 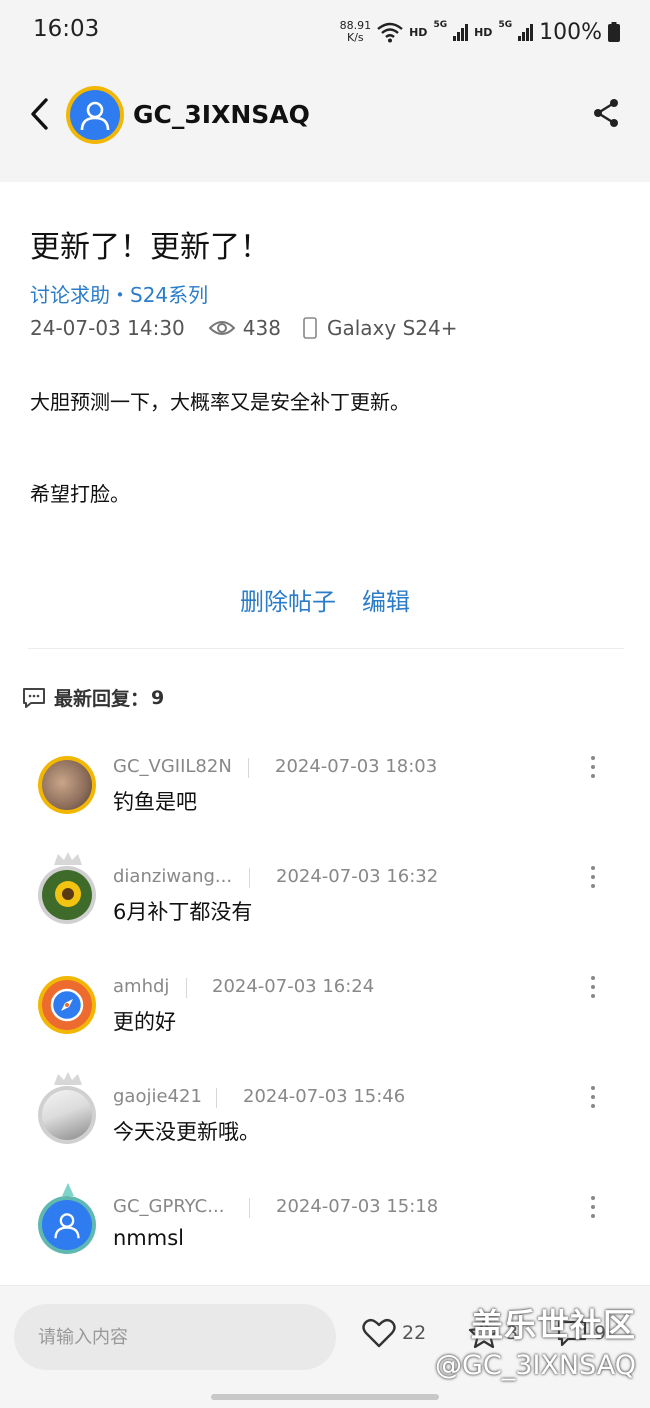 I want to click on post-title: 更新了！更新了！, so click(x=150, y=247).